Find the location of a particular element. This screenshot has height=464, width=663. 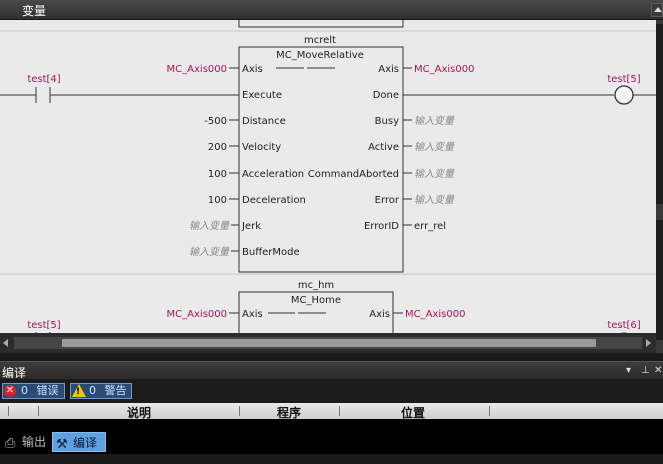

coil-label: test[6] is located at coordinates (623, 325).